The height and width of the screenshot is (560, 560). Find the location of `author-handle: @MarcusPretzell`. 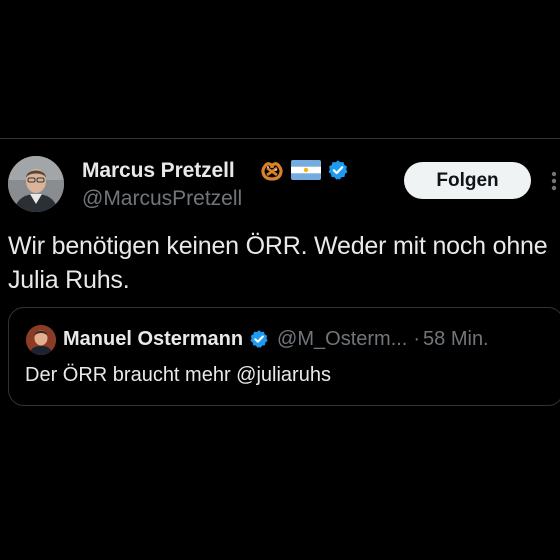

author-handle: @MarcusPretzell is located at coordinates (162, 199).